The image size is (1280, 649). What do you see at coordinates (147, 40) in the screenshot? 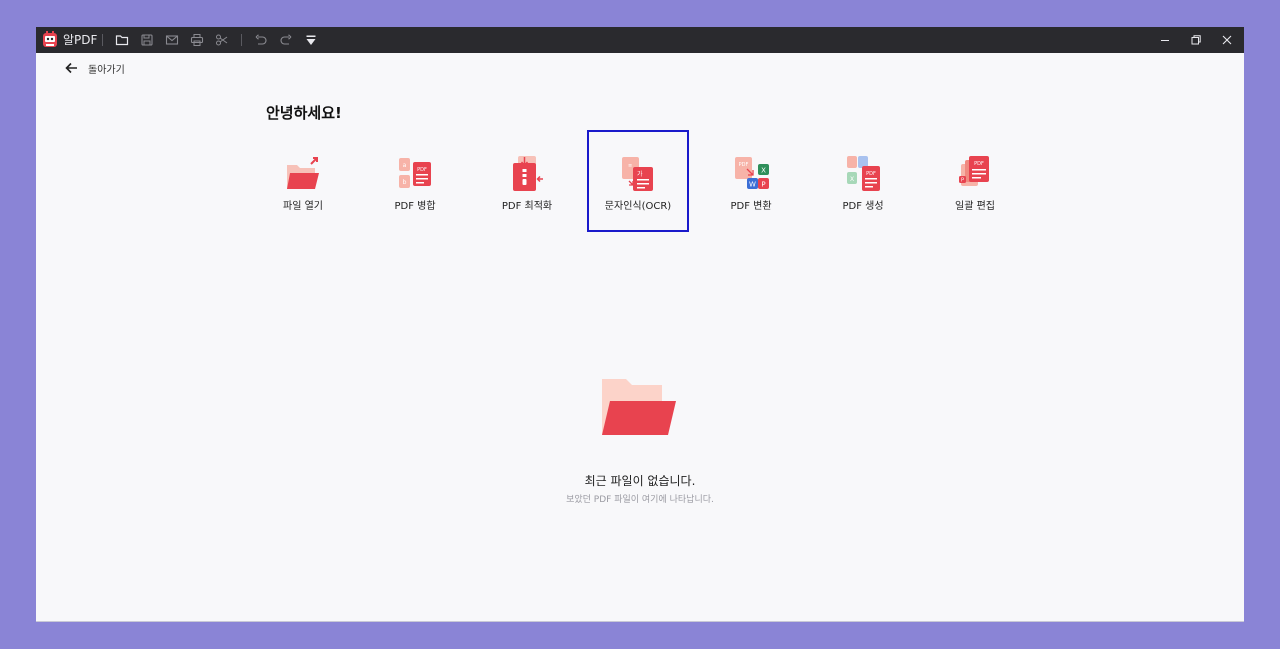
I see `save-icon` at bounding box center [147, 40].